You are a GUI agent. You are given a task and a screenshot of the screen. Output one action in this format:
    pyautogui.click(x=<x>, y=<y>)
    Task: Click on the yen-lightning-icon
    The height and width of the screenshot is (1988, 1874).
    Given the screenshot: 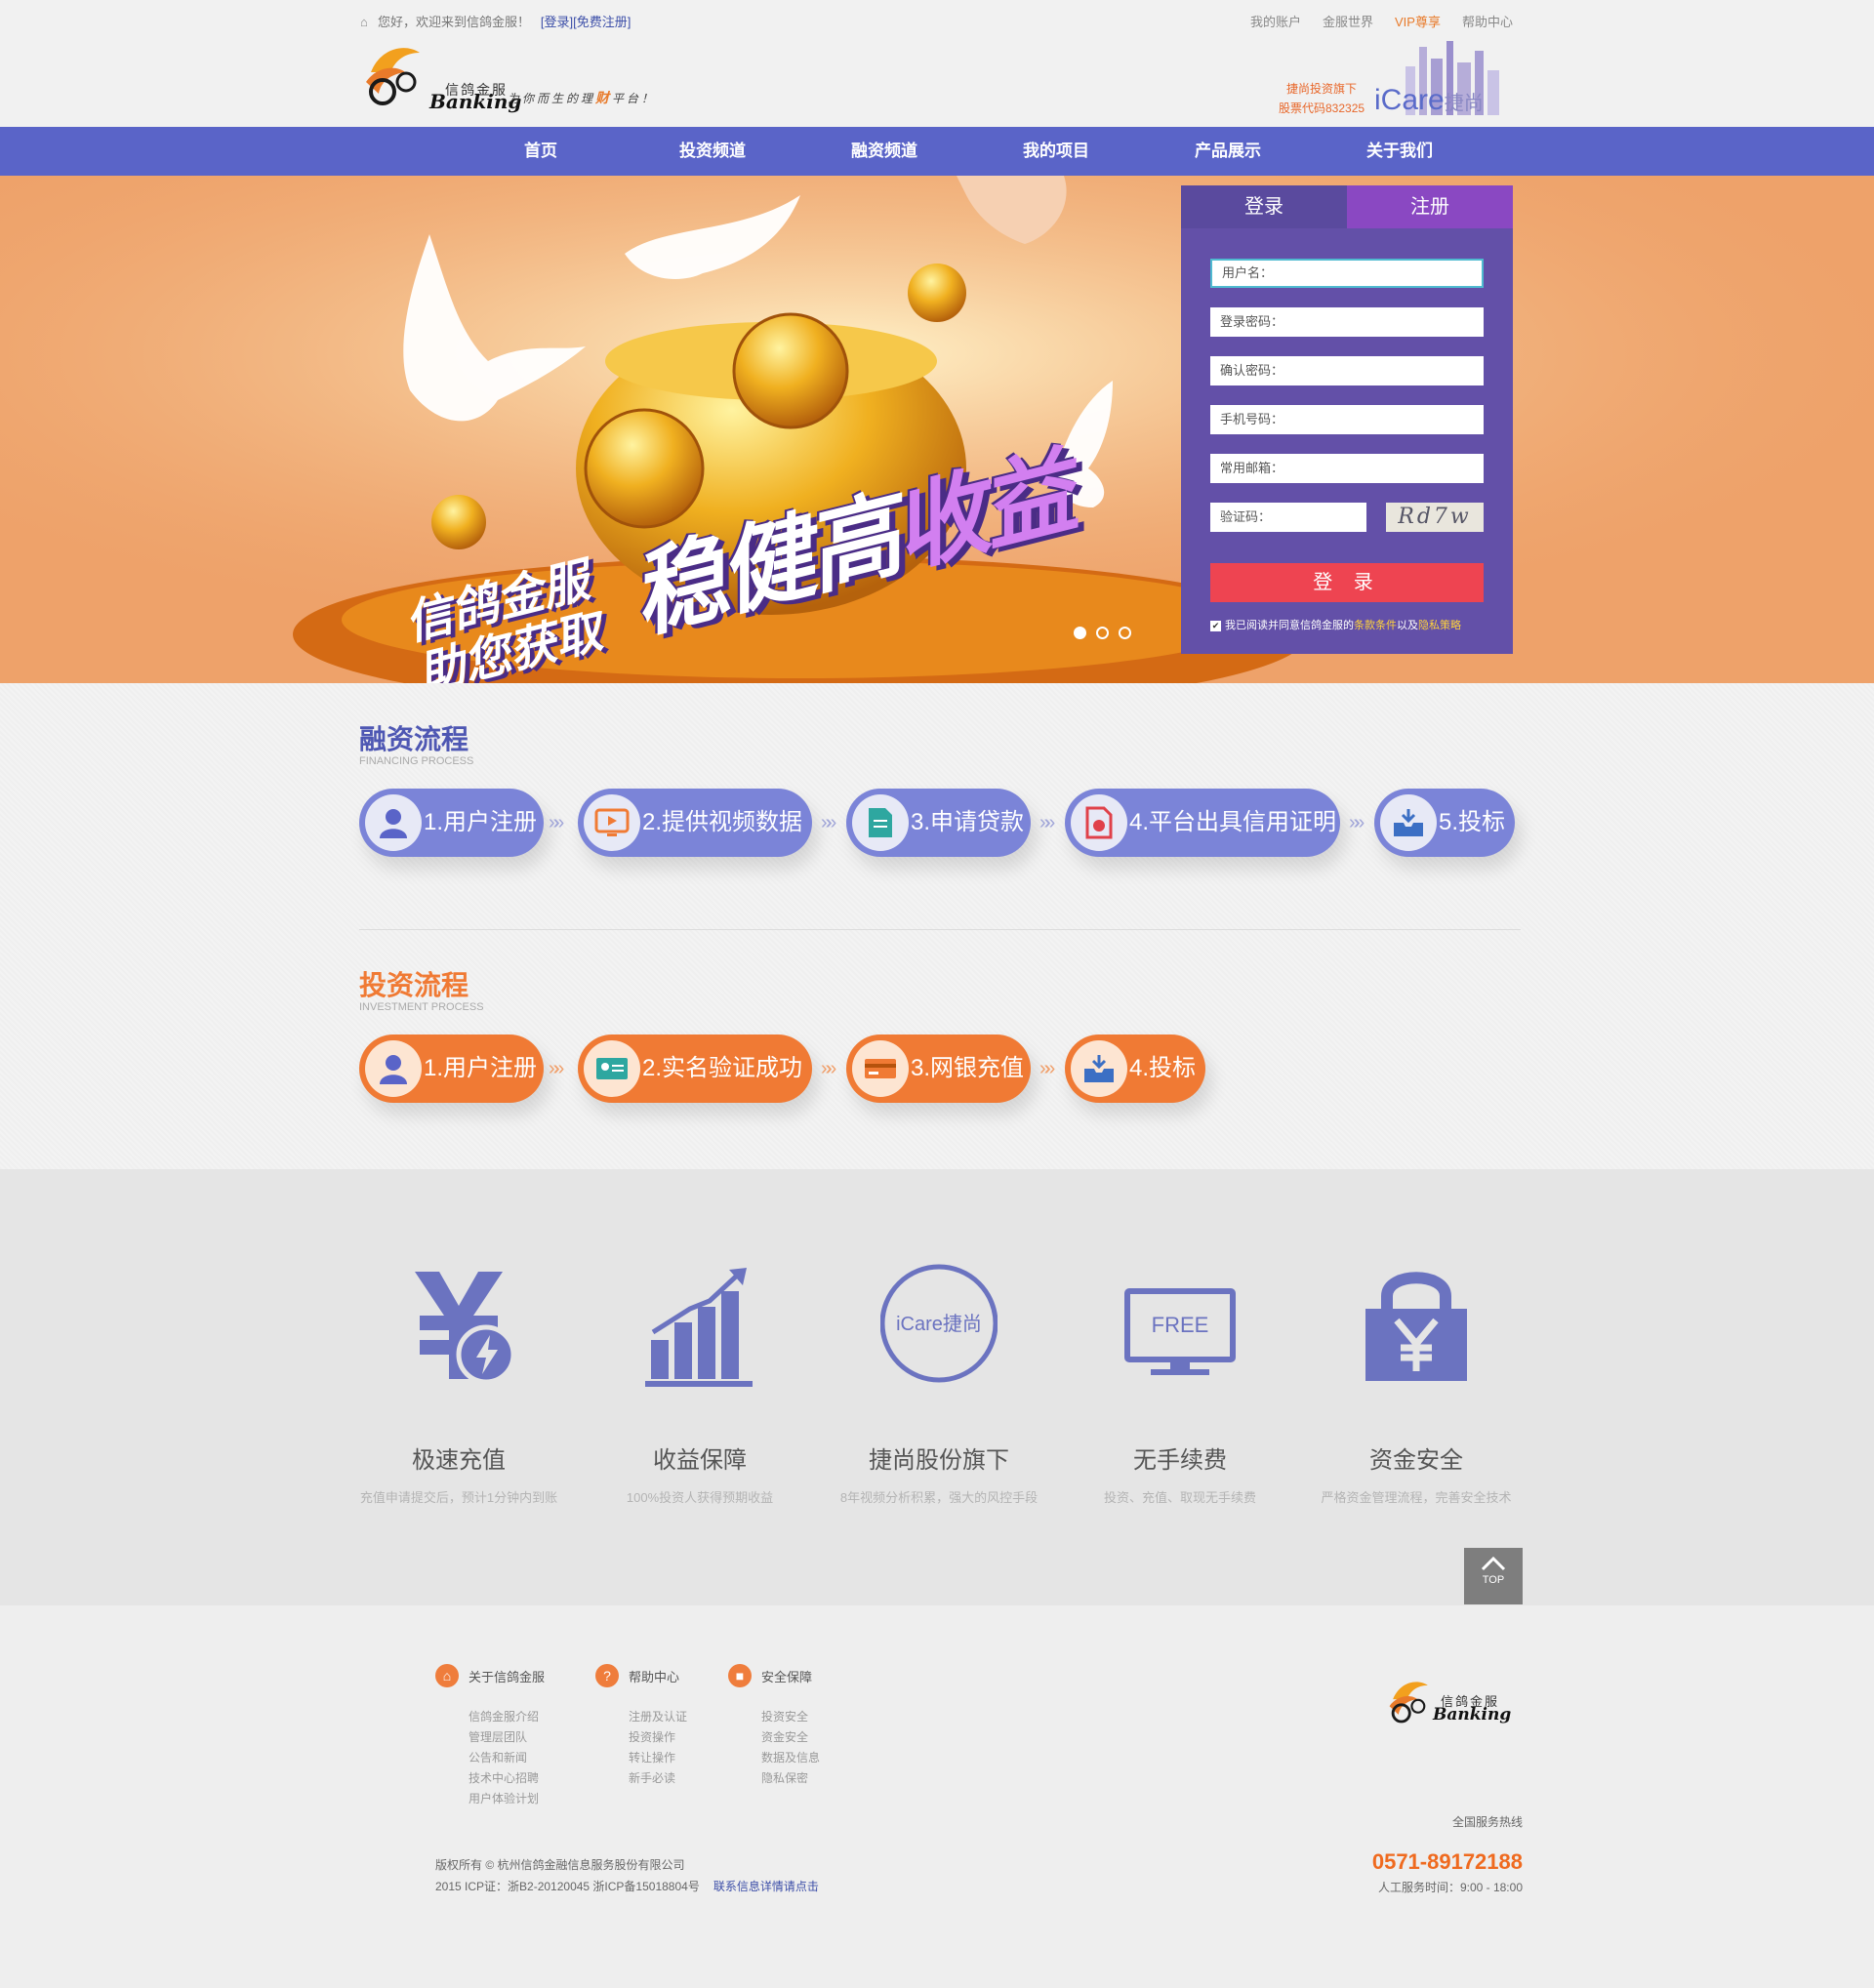 What is the action you would take?
    pyautogui.click(x=465, y=1329)
    